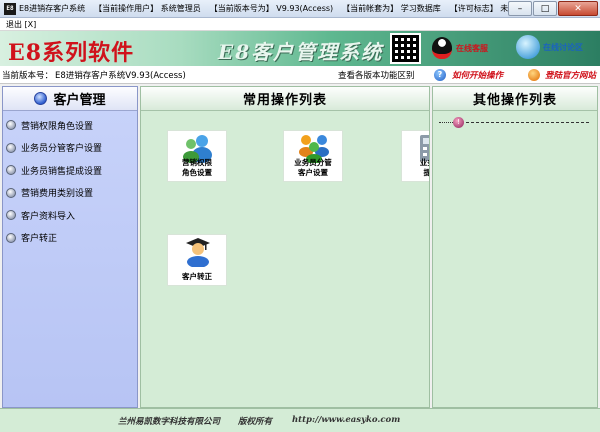 The image size is (600, 432). I want to click on footer-rights: 版权所有, so click(255, 422).